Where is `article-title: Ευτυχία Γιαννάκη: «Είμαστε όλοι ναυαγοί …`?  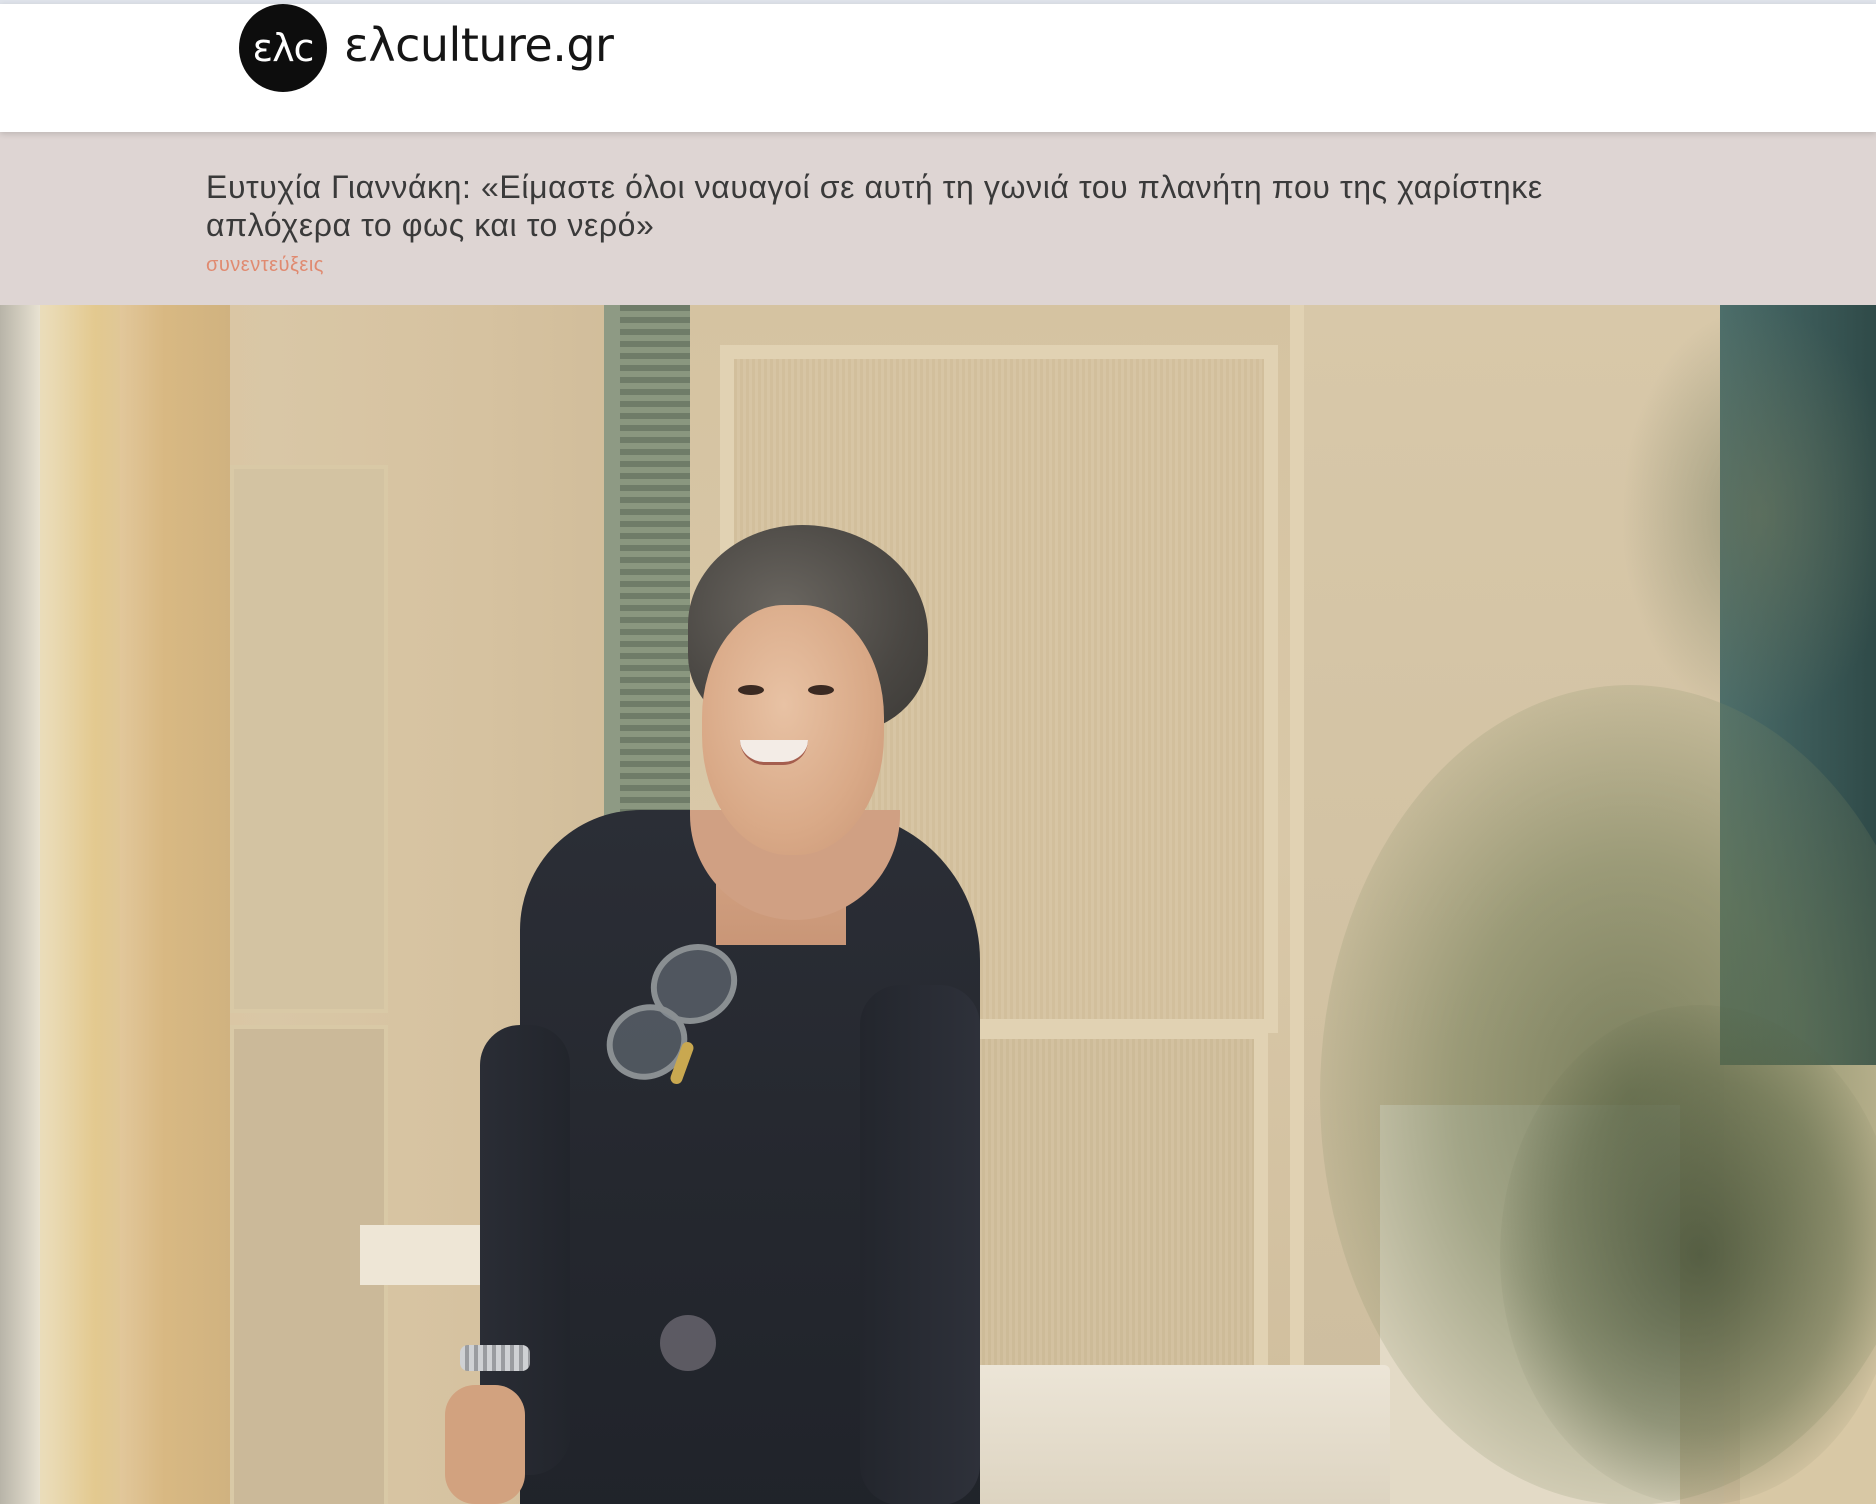
article-title: Ευτυχία Γιαννάκη: «Είμαστε όλοι ναυαγοί … is located at coordinates (874, 206).